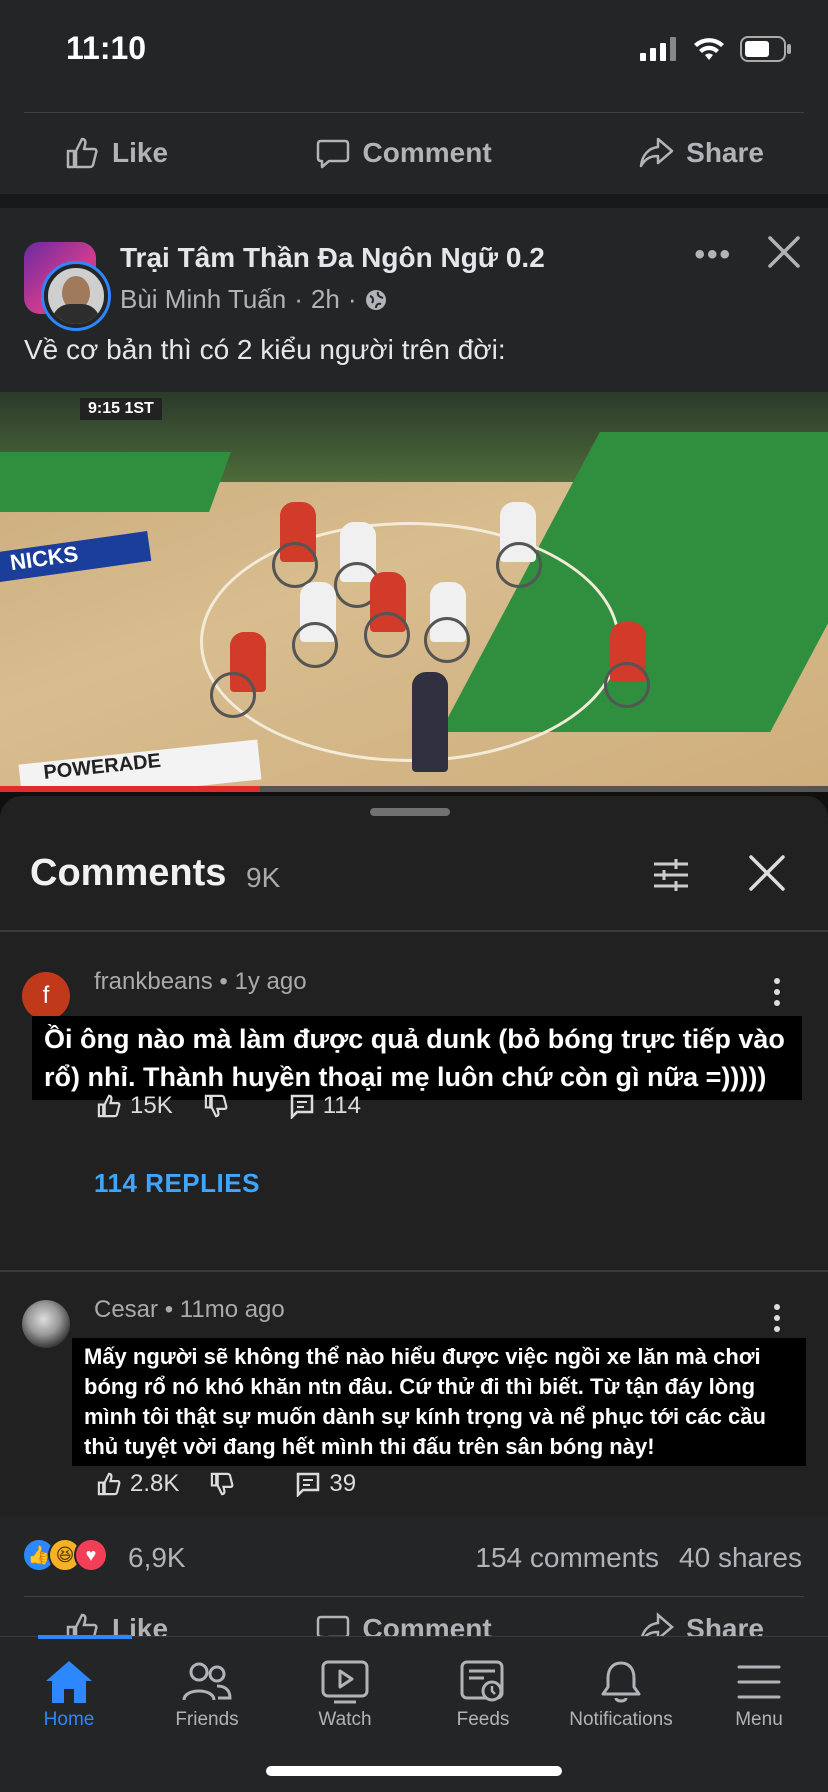 The height and width of the screenshot is (1792, 828). Describe the element at coordinates (345, 1719) in the screenshot. I see `tab-label: Watch` at that location.